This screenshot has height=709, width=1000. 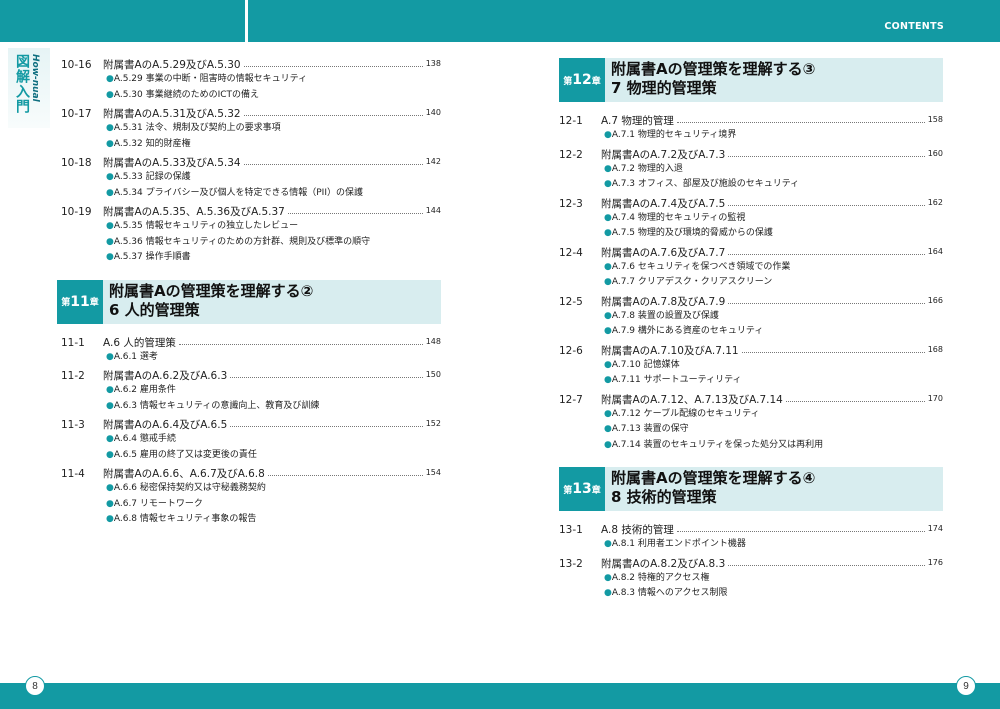 What do you see at coordinates (571, 154) in the screenshot?
I see `section-number: 12-2` at bounding box center [571, 154].